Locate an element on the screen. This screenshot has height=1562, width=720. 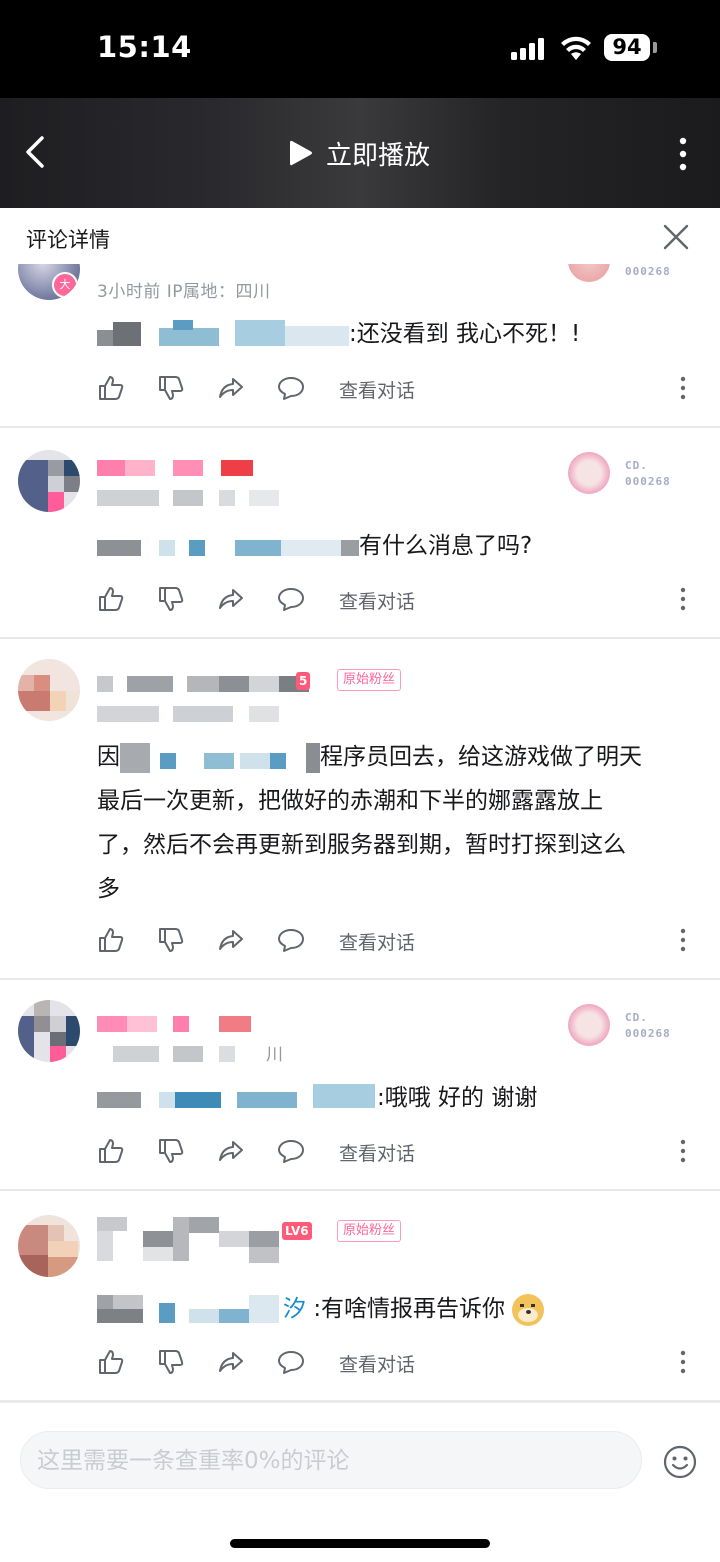
close-icon is located at coordinates (676, 237).